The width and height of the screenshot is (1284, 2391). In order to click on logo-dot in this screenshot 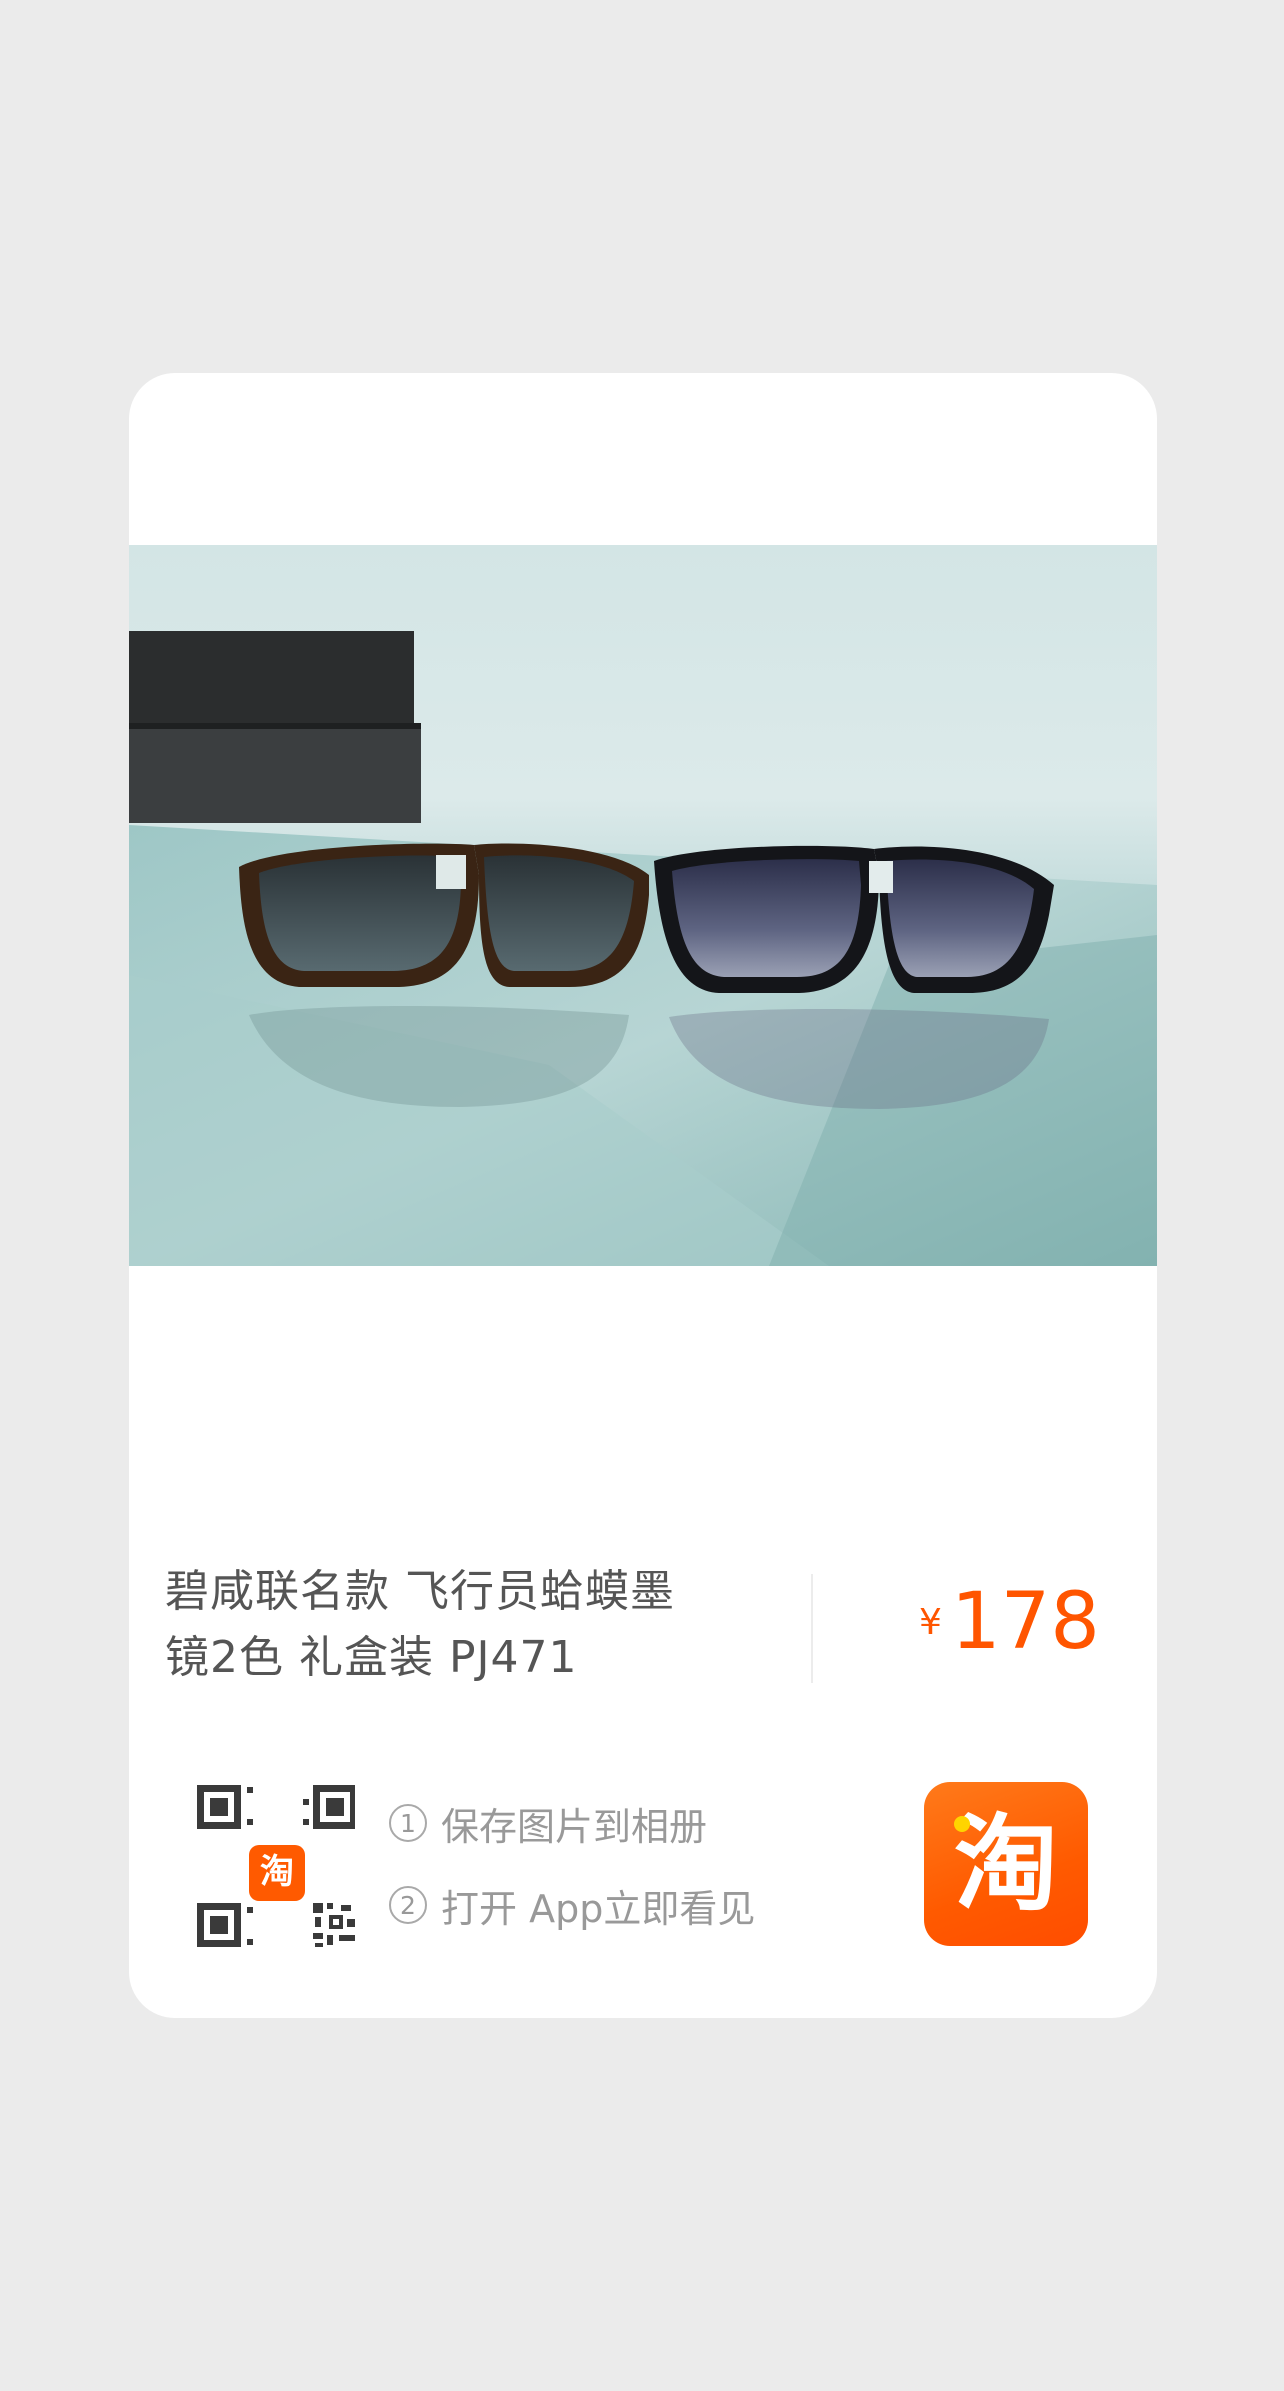, I will do `click(962, 1824)`.